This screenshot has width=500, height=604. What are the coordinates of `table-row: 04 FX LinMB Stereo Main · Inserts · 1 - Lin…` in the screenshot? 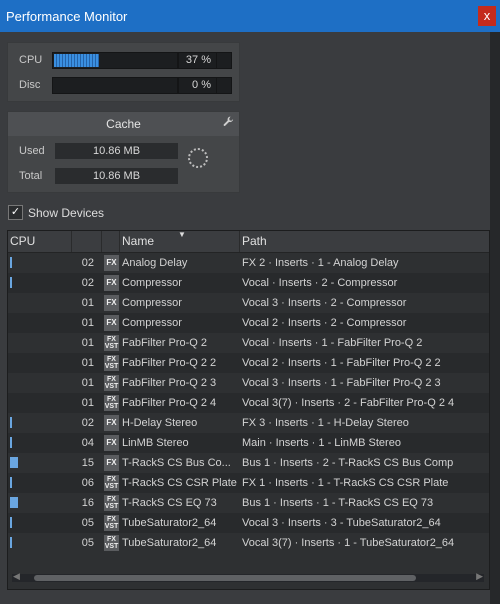 It's located at (248, 443).